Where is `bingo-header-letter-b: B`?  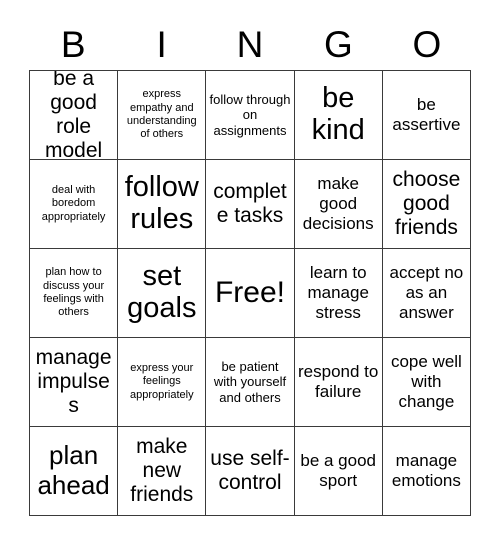 bingo-header-letter-b: B is located at coordinates (73, 44).